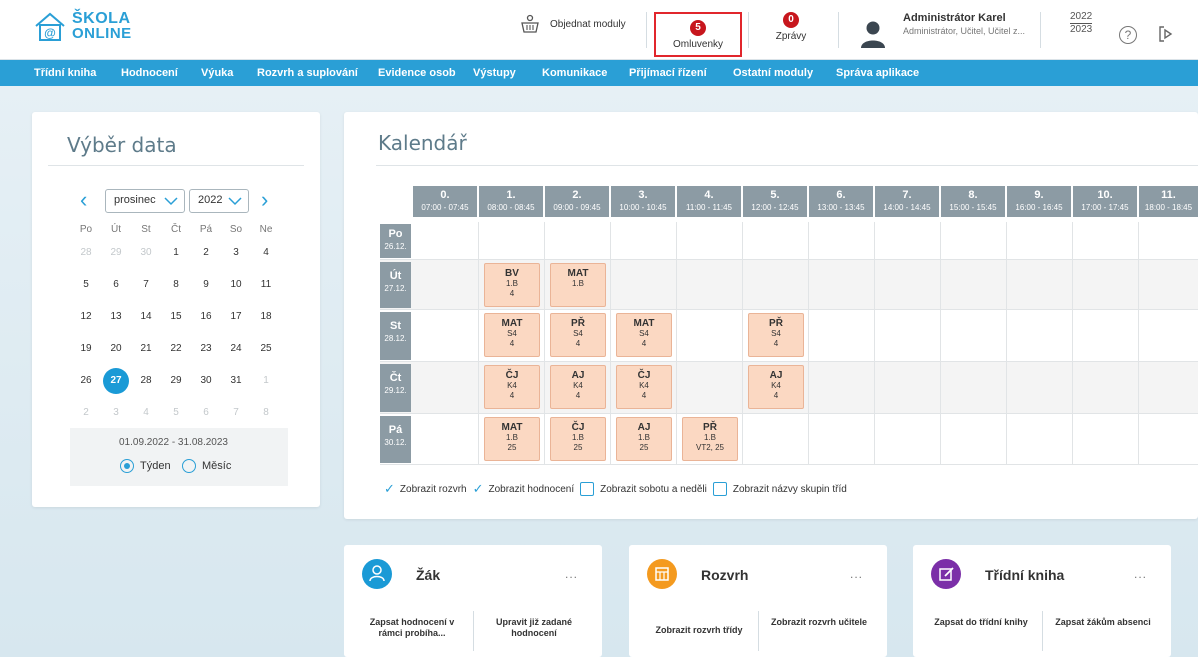  I want to click on year-select: 2022, so click(219, 201).